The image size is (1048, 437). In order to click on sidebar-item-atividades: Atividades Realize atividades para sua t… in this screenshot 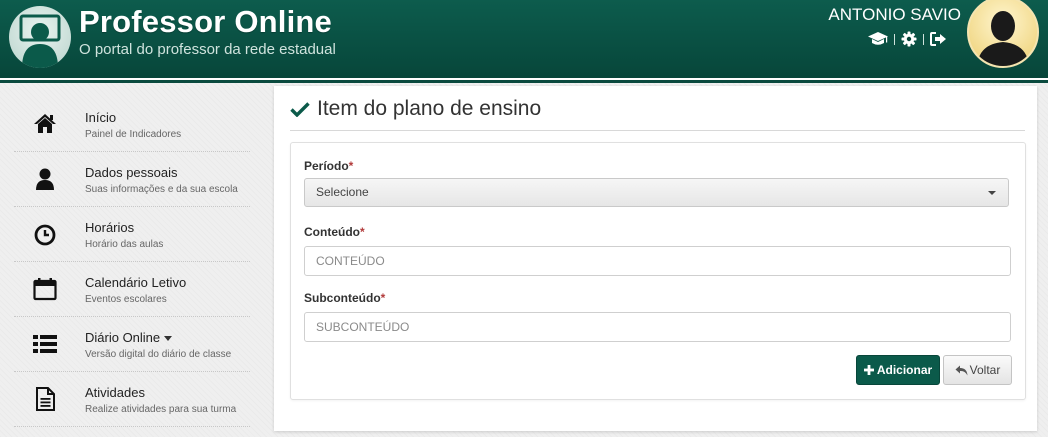, I will do `click(132, 399)`.